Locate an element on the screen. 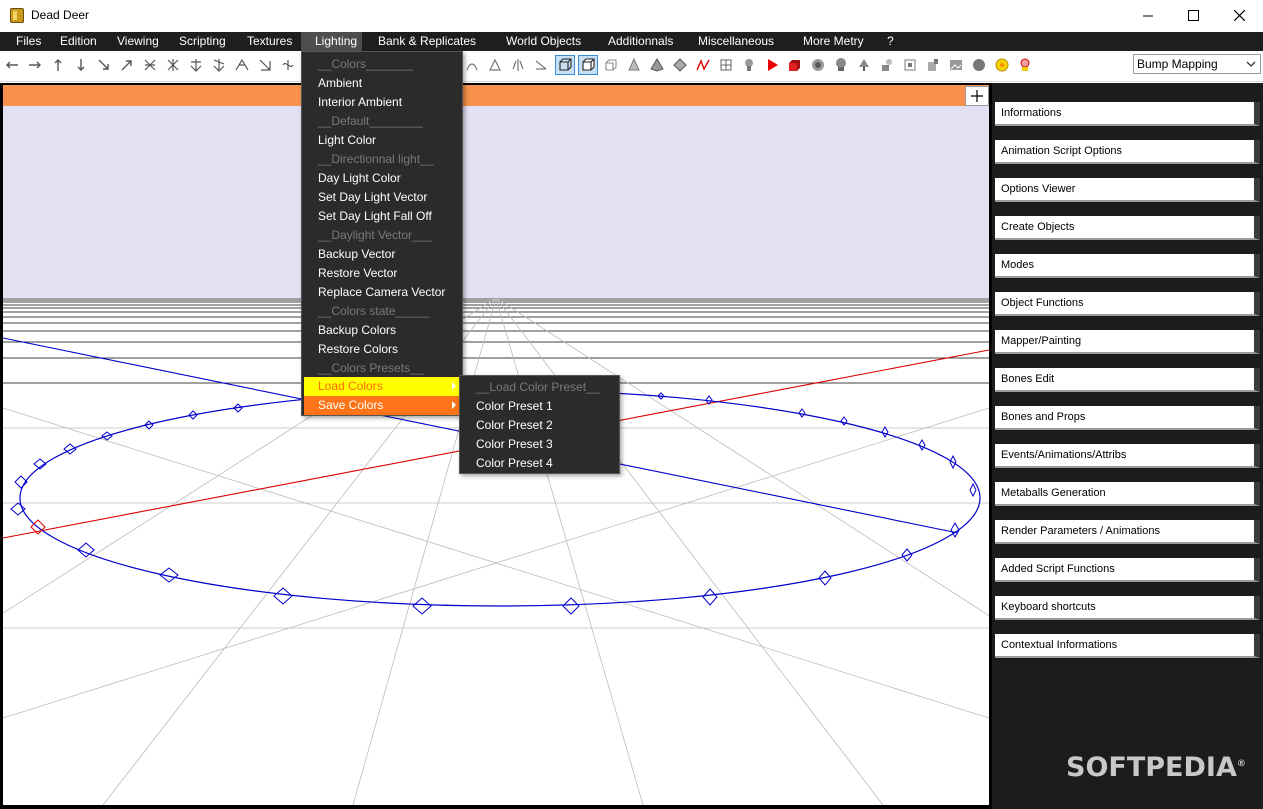  texture-icon is located at coordinates (933, 65).